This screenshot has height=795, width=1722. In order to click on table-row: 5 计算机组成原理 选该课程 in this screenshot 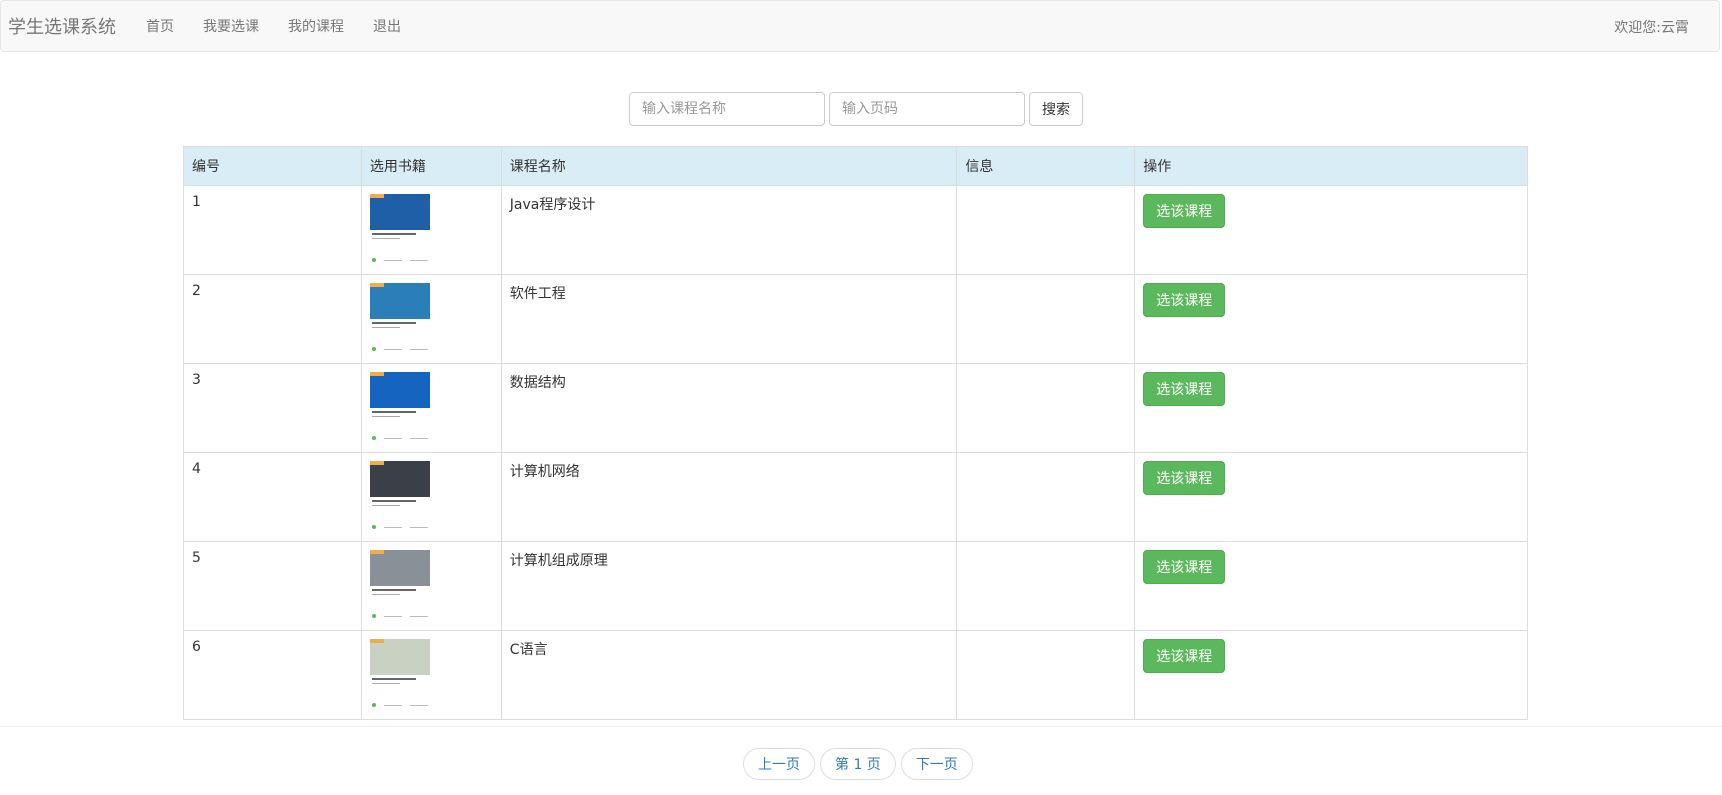, I will do `click(855, 586)`.